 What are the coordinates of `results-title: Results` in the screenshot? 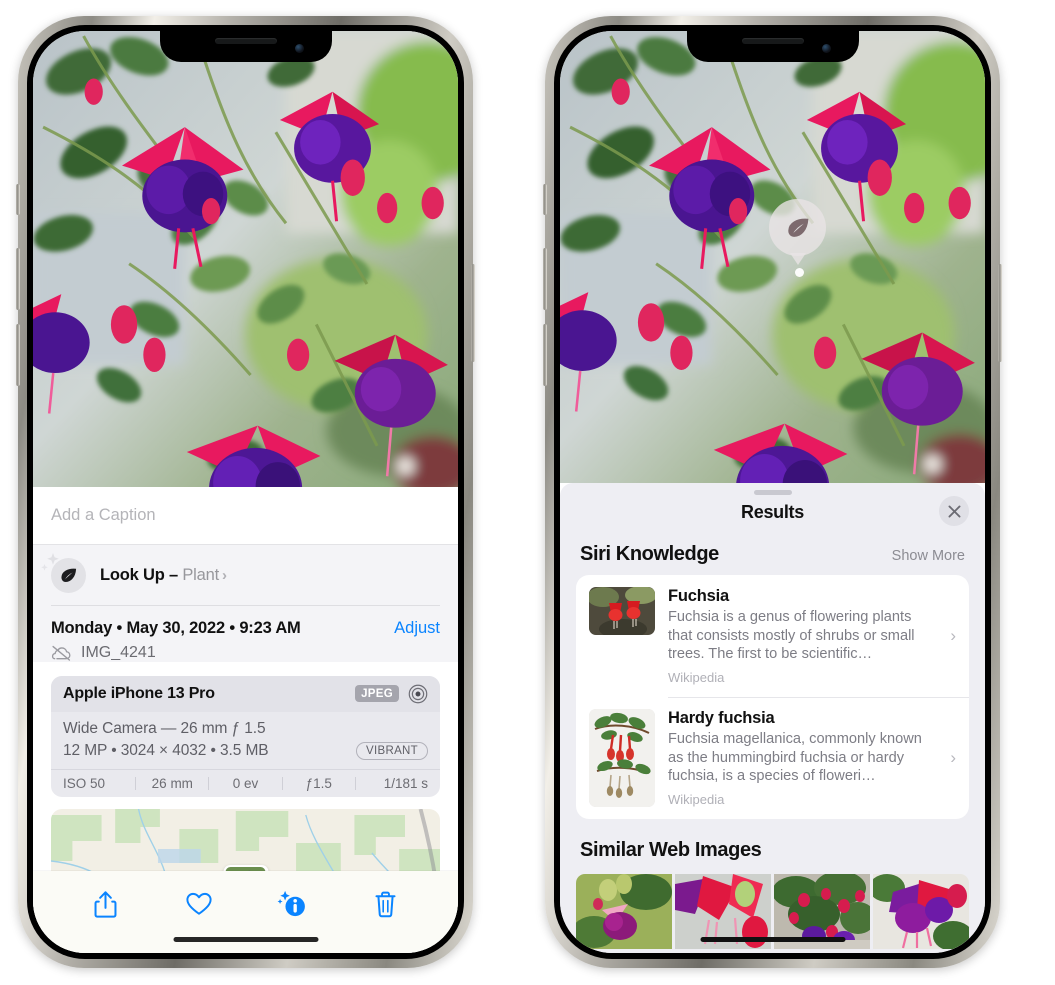 It's located at (772, 512).